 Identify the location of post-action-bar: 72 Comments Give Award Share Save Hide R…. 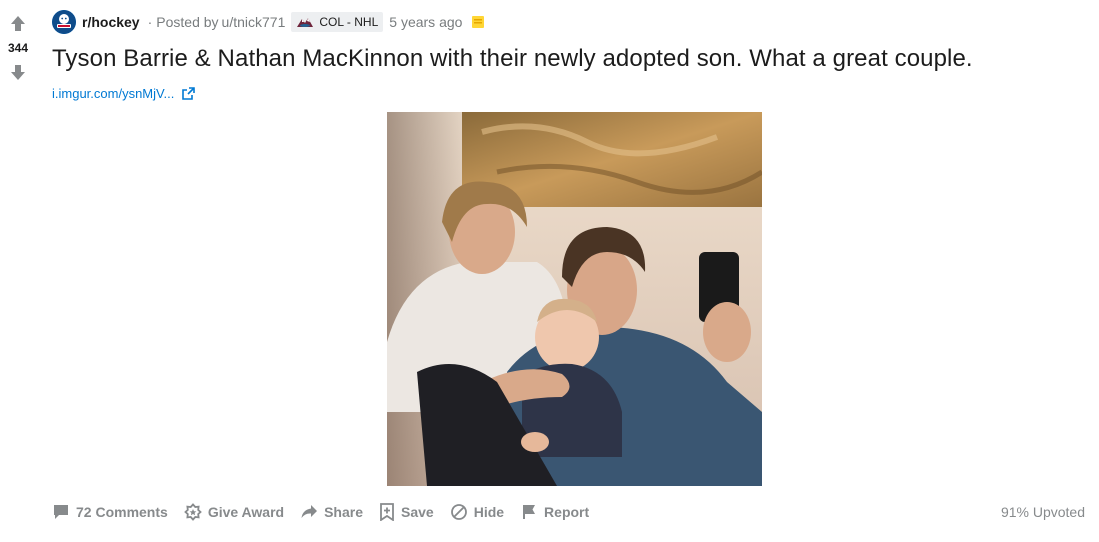
(575, 512).